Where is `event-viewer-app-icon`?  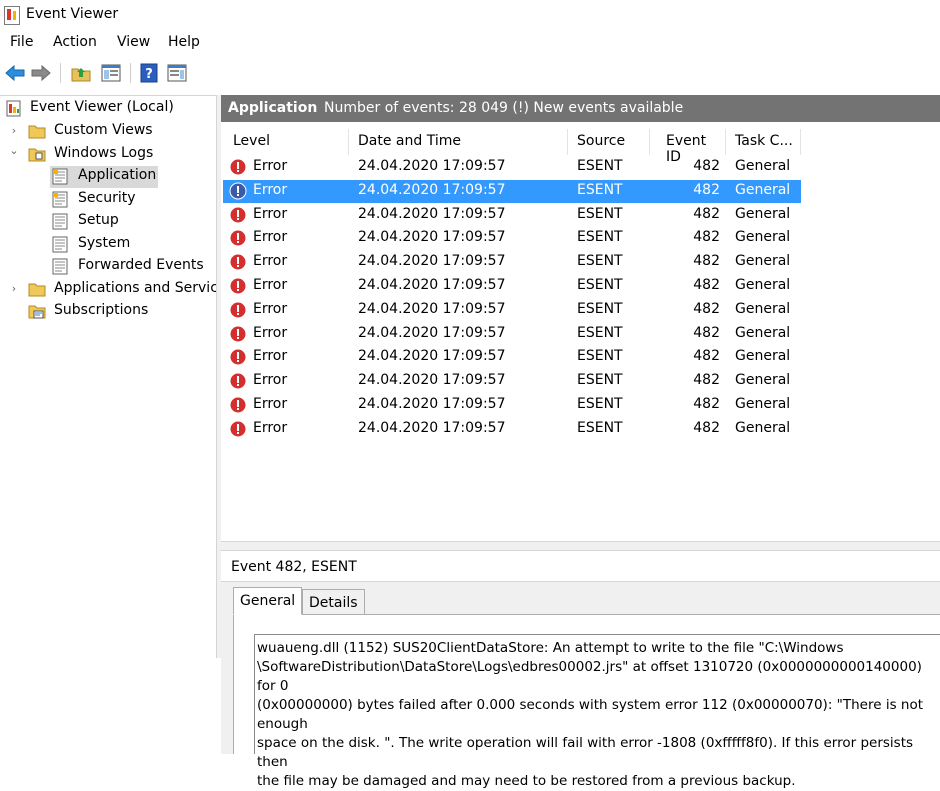
event-viewer-app-icon is located at coordinates (12, 15).